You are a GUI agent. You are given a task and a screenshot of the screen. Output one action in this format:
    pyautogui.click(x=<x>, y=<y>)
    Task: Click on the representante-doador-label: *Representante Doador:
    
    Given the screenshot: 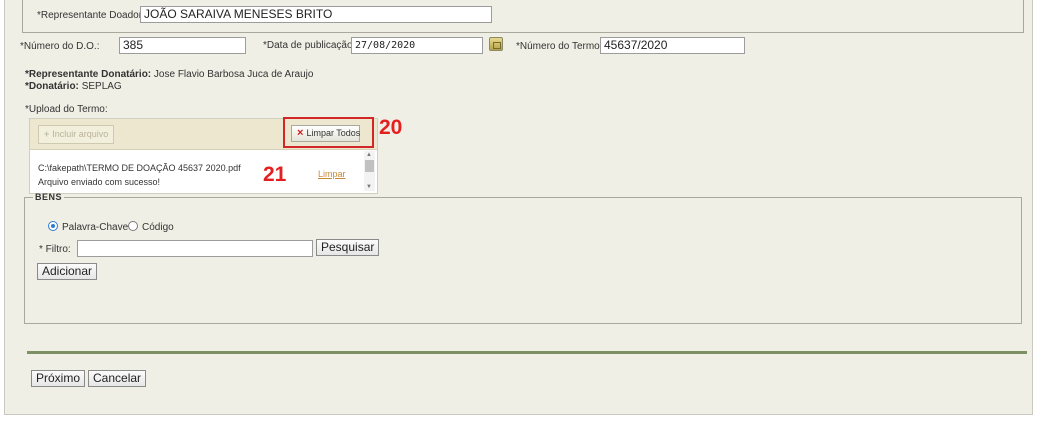 What is the action you would take?
    pyautogui.click(x=91, y=15)
    